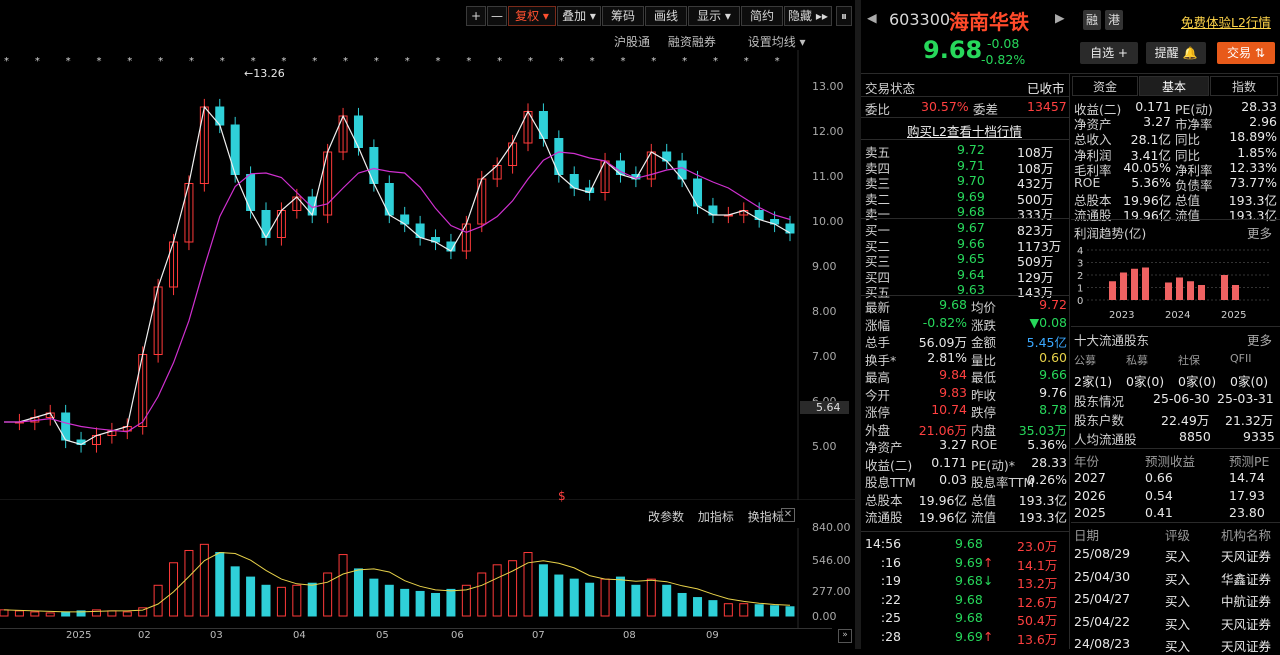  I want to click on quote-value: 9.76, so click(1053, 392).